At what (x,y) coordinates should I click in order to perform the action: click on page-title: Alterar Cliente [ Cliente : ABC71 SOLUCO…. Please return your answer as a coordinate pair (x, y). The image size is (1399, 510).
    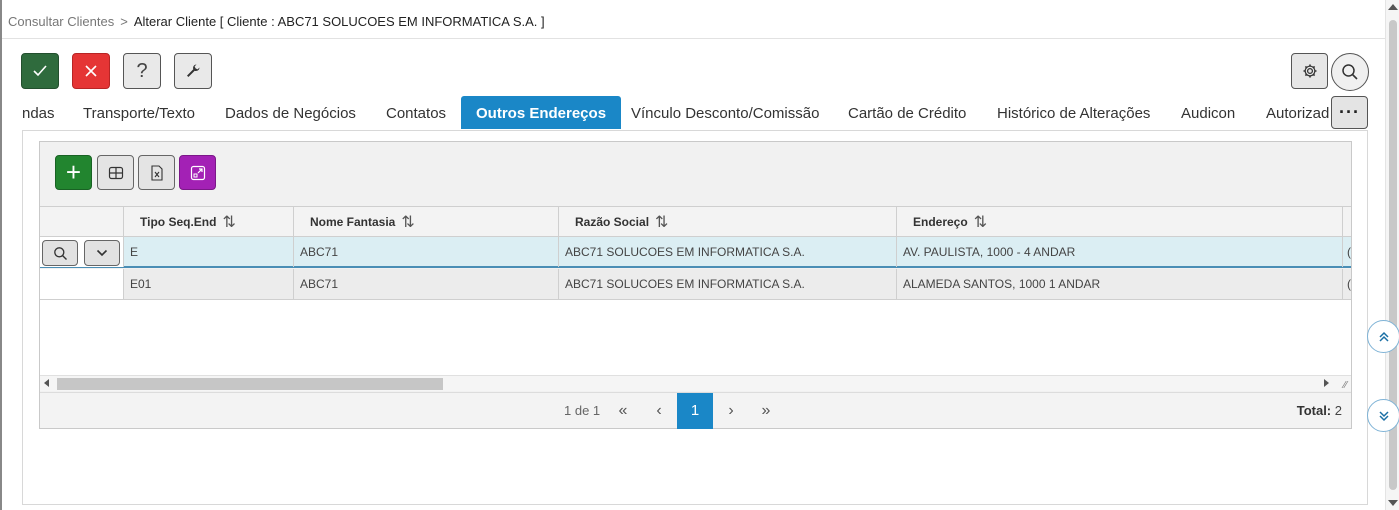
    Looking at the image, I should click on (339, 21).